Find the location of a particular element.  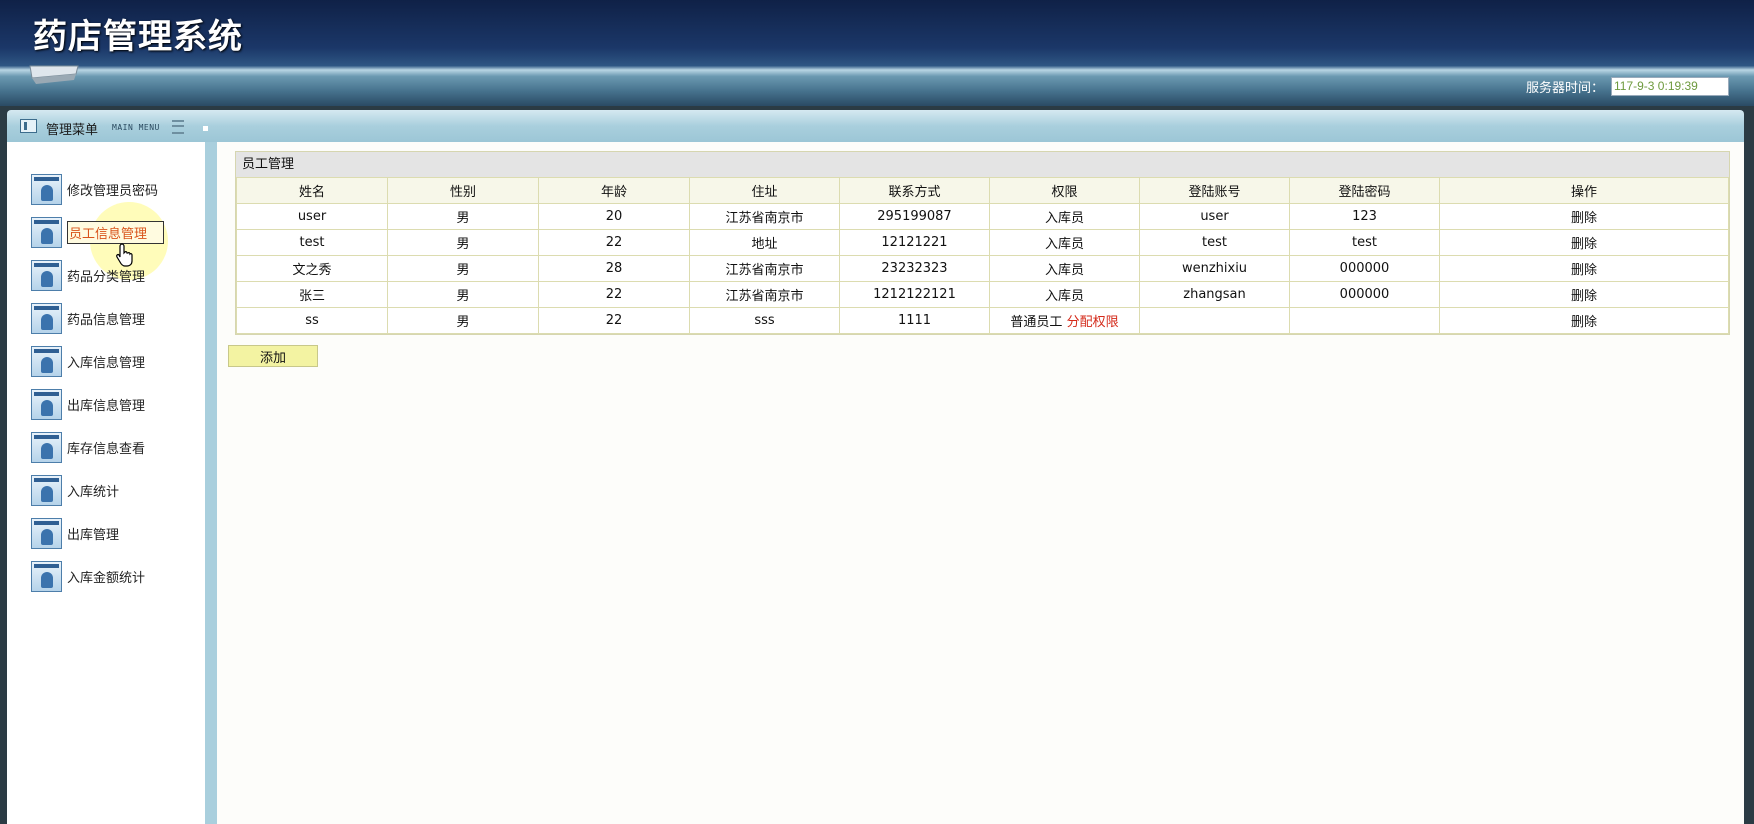

app-header: 药店管理系统 服务器时间： 117-9-3 0:19:39 is located at coordinates (877, 53).